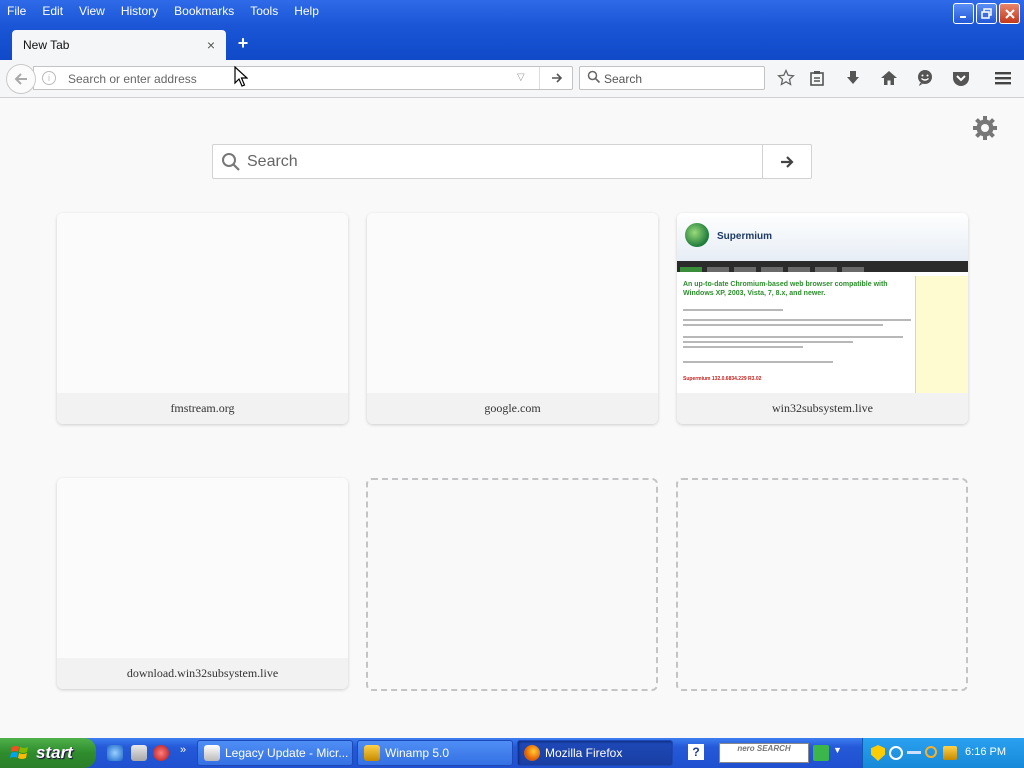  I want to click on reading-list-button, so click(817, 78).